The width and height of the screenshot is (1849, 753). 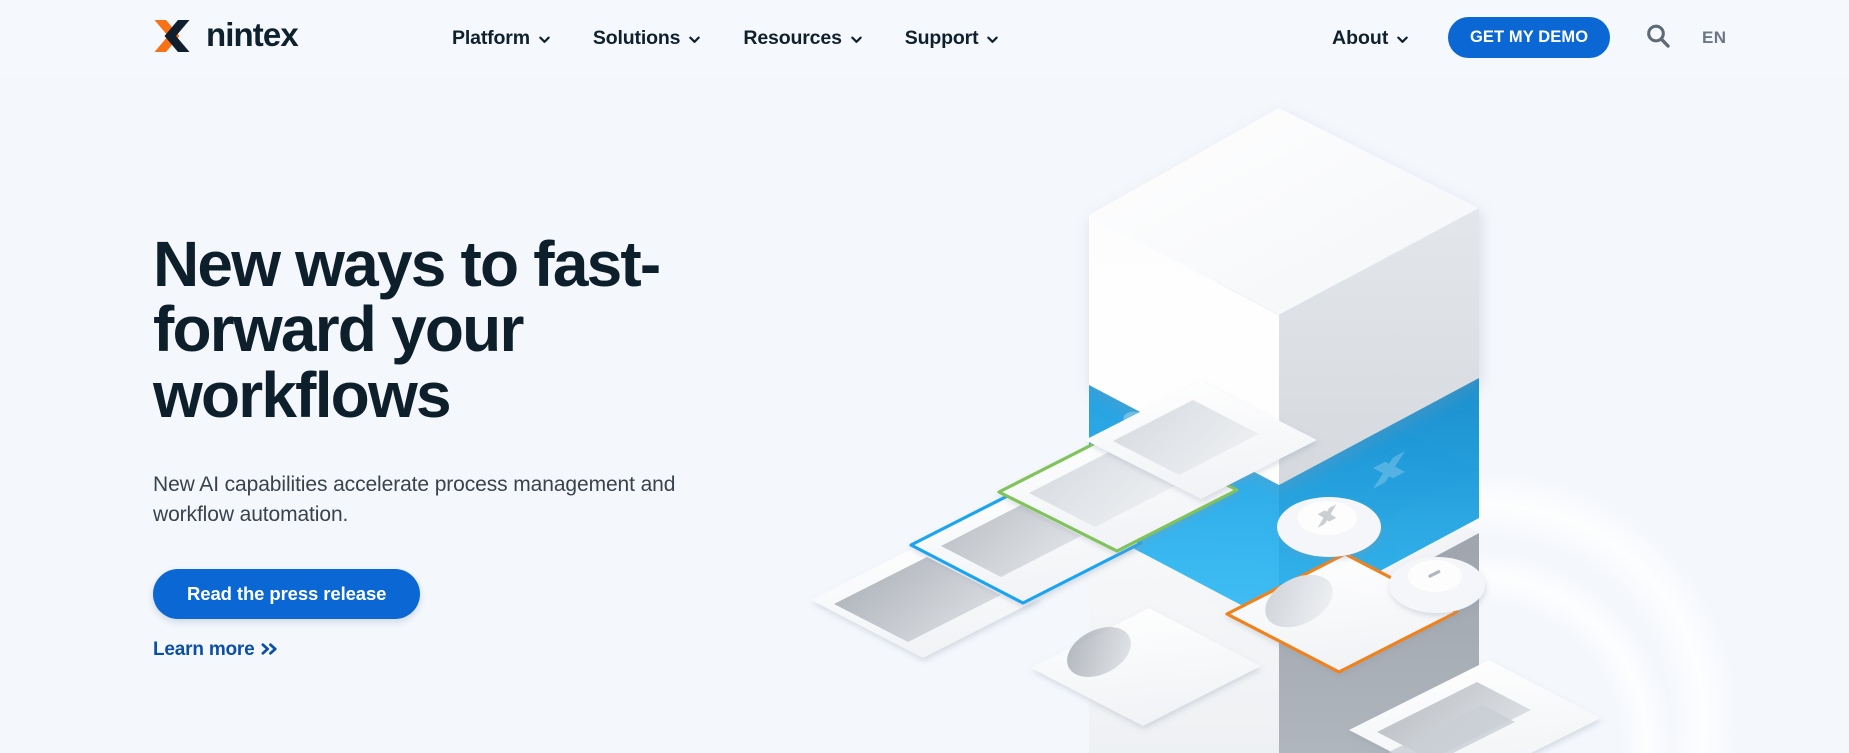 What do you see at coordinates (302, 394) in the screenshot?
I see `hero-title-line-3: workflows` at bounding box center [302, 394].